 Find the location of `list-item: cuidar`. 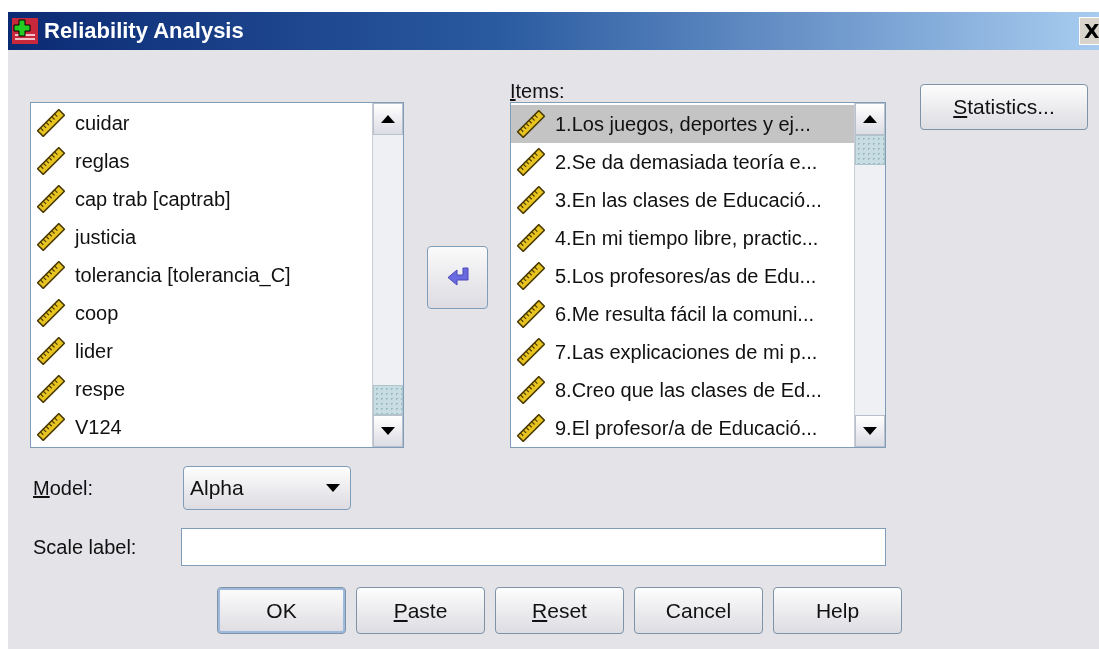

list-item: cuidar is located at coordinates (201, 123).